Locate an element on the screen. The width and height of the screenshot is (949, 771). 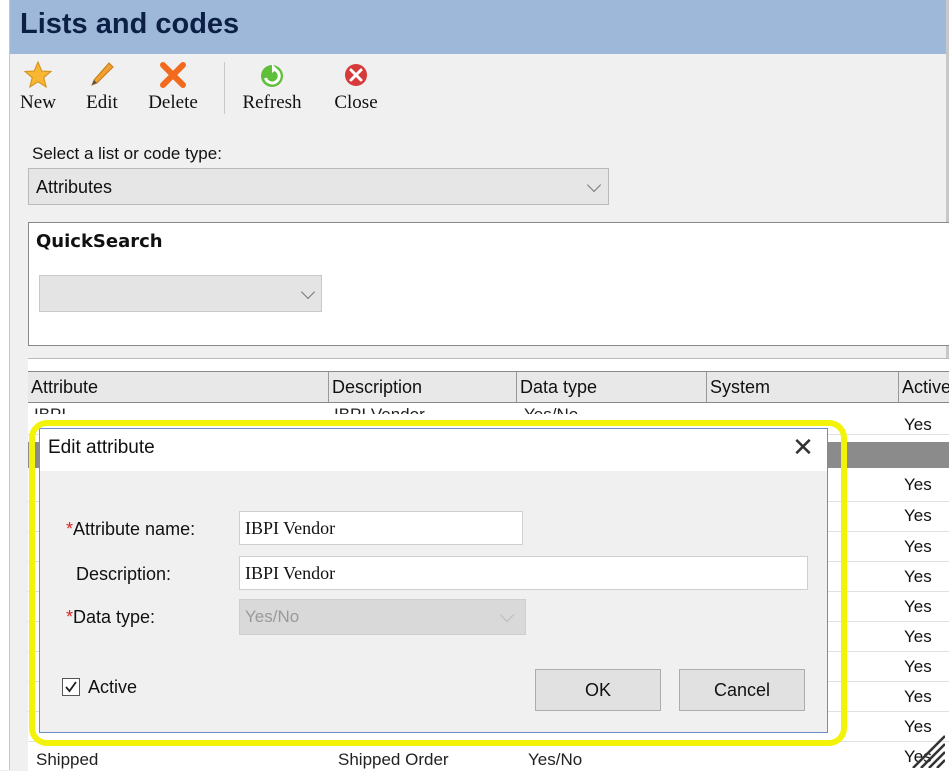
pencil-icon is located at coordinates (102, 74).